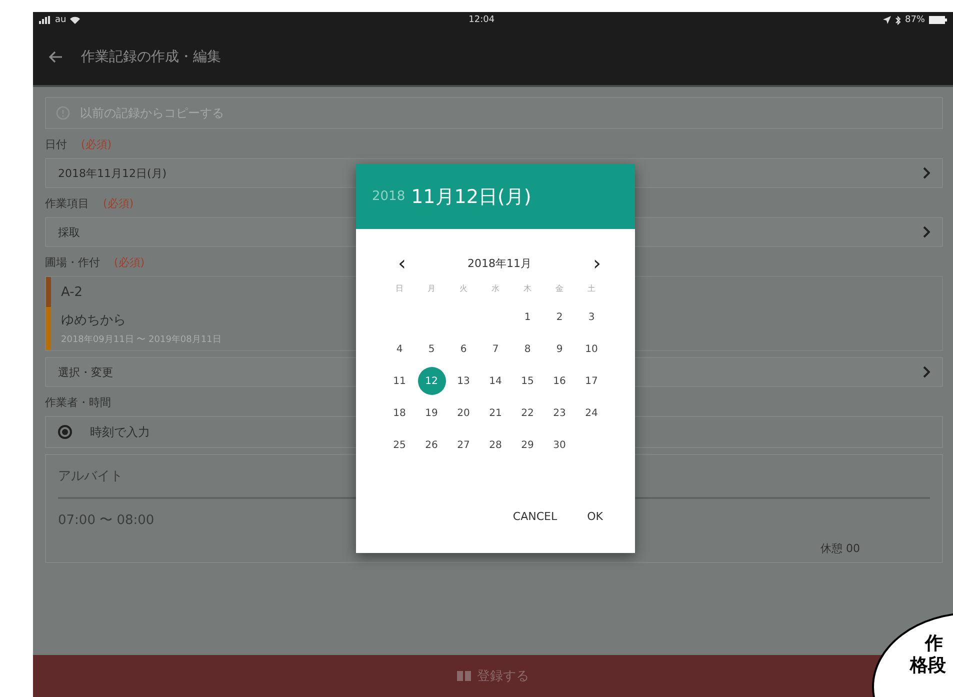 This screenshot has height=697, width=953. I want to click on field-name: ゆめちから, so click(94, 320).